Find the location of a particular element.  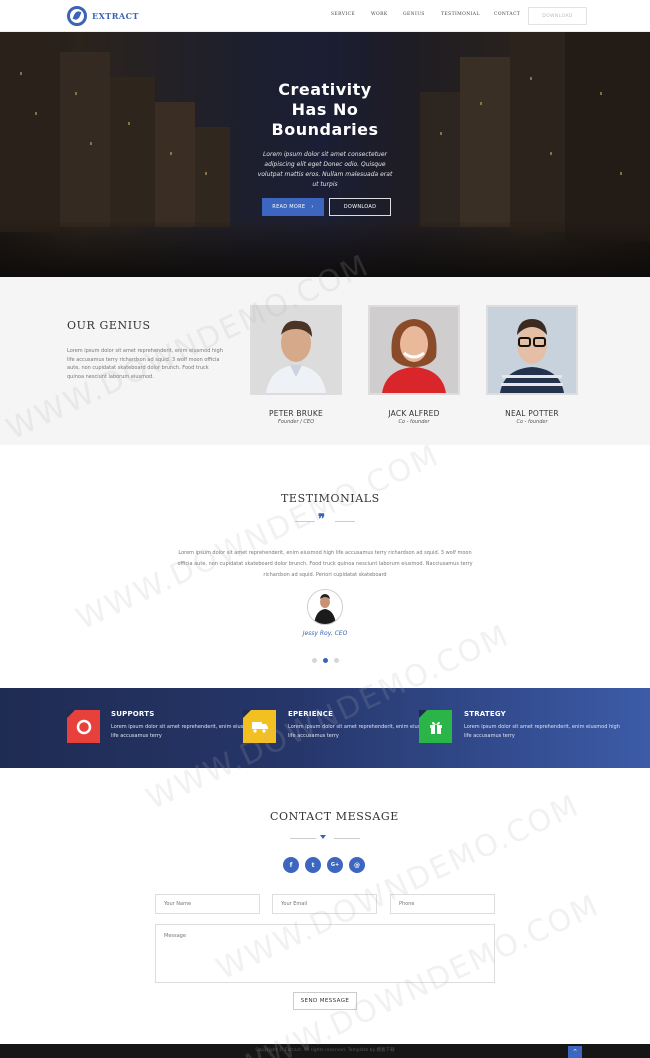

hero-title-line-1: Creativity is located at coordinates (325, 89).